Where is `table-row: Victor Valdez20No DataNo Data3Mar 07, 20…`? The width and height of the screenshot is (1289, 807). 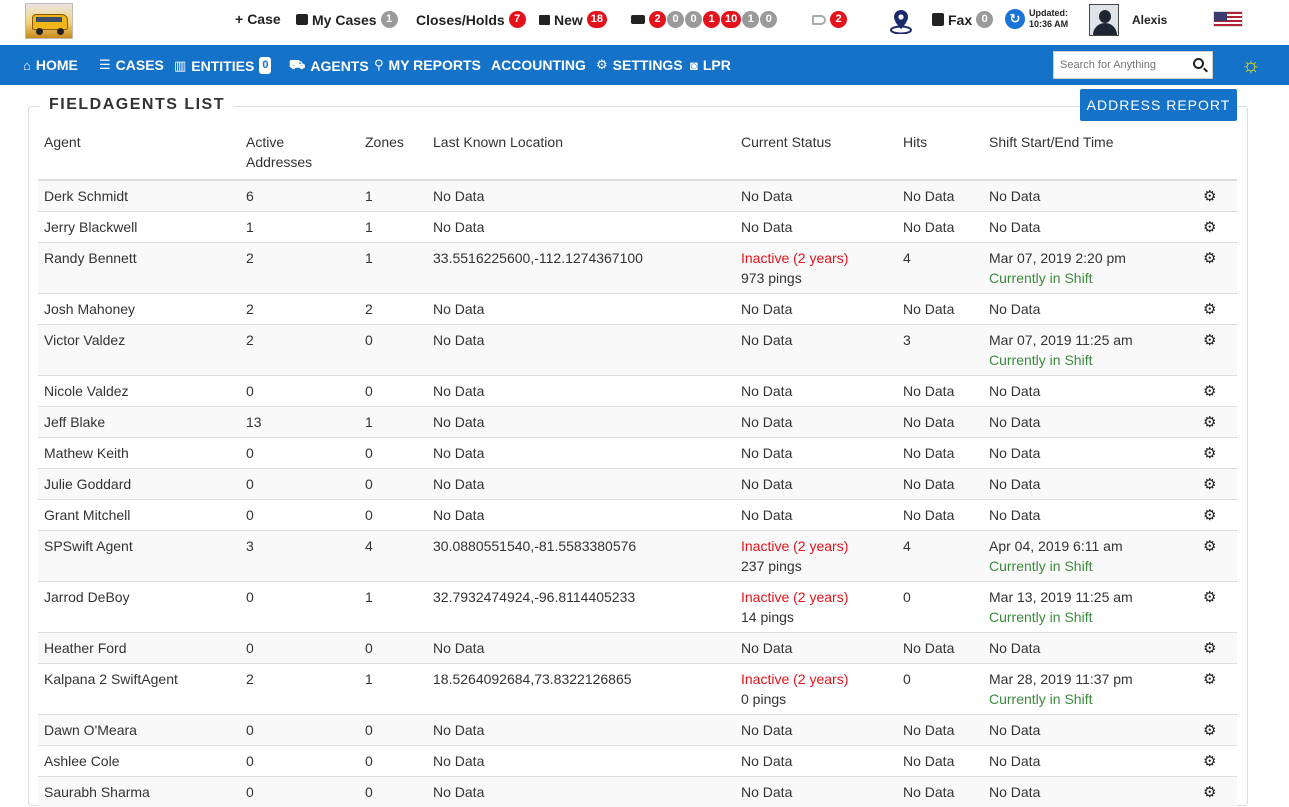 table-row: Victor Valdez20No DataNo Data3Mar 07, 20… is located at coordinates (637, 350).